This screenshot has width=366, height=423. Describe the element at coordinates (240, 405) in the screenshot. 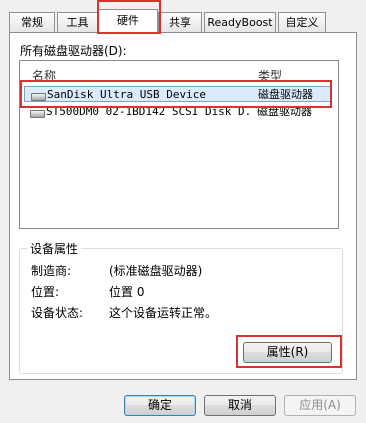

I see `cancel-button: 取消` at that location.